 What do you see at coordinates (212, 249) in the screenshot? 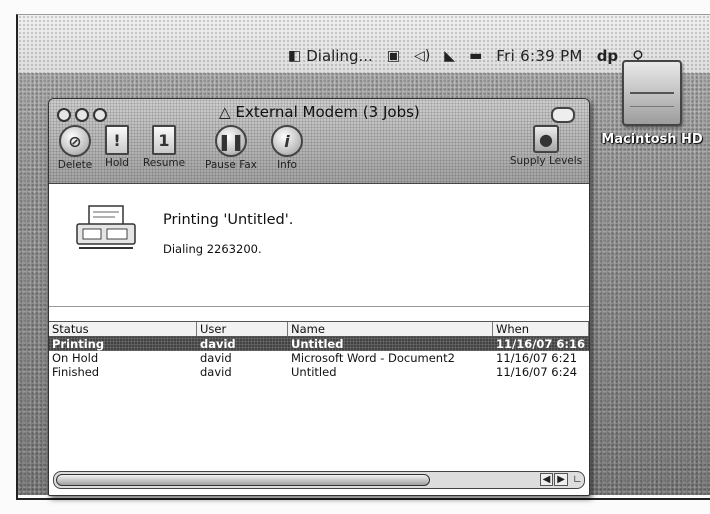
I see `current-job-detail: Dialing 2263200.` at bounding box center [212, 249].